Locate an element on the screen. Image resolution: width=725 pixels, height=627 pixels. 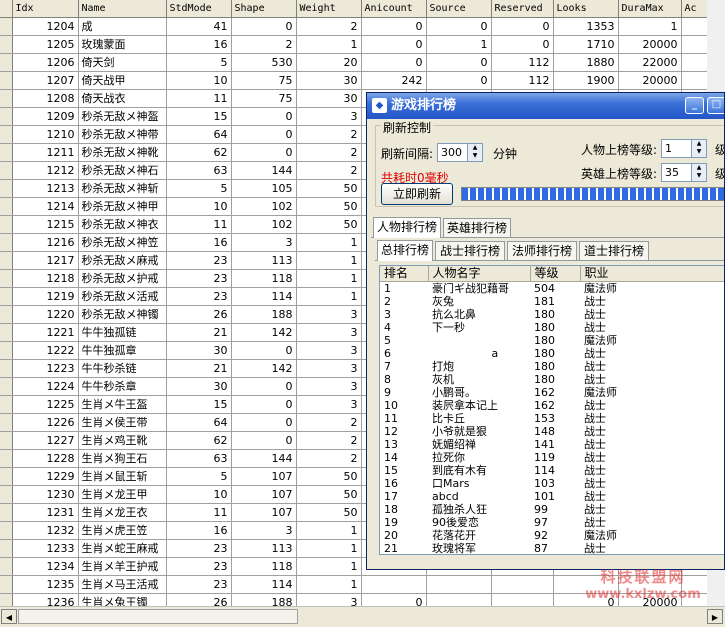
table-cell: 秒杀无敌メ活戒 is located at coordinates (122, 296).